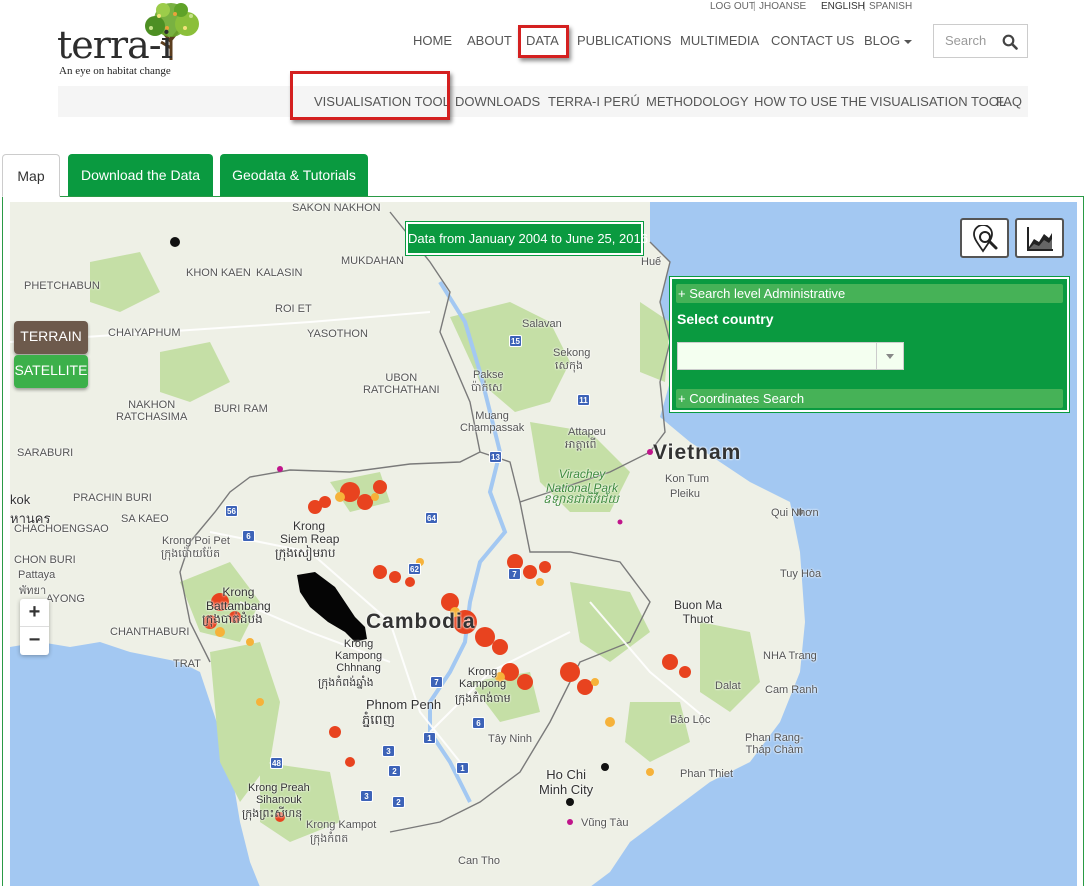 This screenshot has height=886, width=1087. Describe the element at coordinates (725, 319) in the screenshot. I see `select-country-label: Select country` at that location.